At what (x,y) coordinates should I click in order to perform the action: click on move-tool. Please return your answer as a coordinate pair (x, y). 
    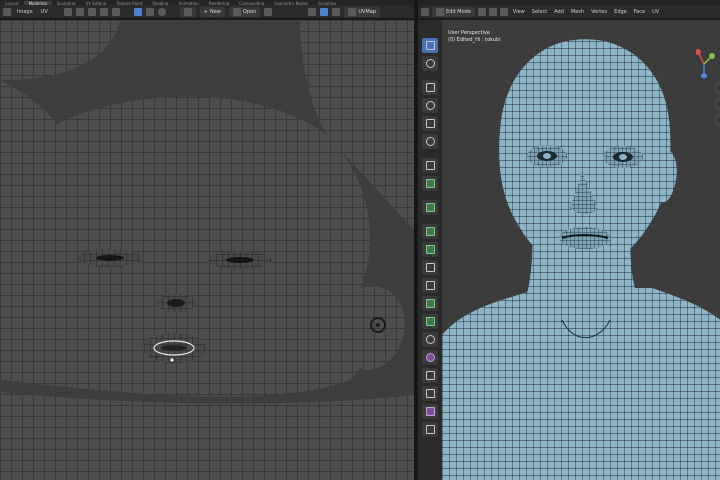
    Looking at the image, I should click on (430, 87).